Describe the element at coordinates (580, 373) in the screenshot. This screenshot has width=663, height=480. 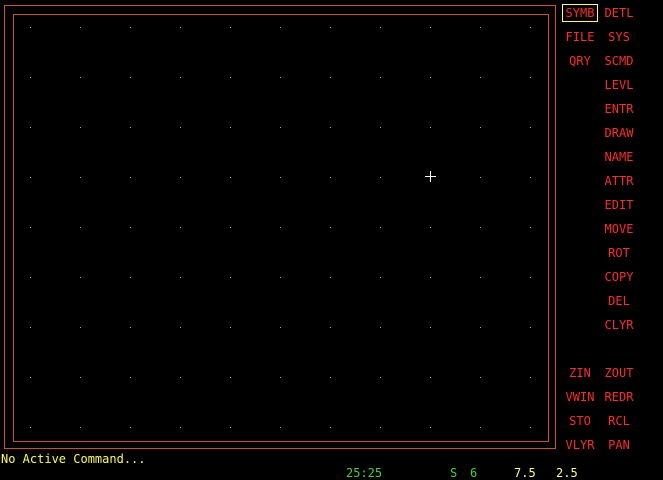
I see `menu-zin: ZIN` at that location.